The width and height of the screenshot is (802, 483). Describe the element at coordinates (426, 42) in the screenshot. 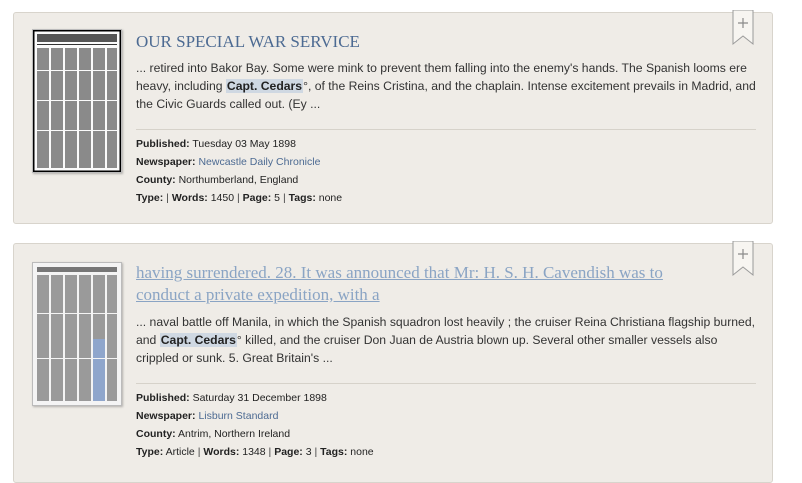

I see `result-title-link: OUR SPECIAL WAR SERVICE` at that location.